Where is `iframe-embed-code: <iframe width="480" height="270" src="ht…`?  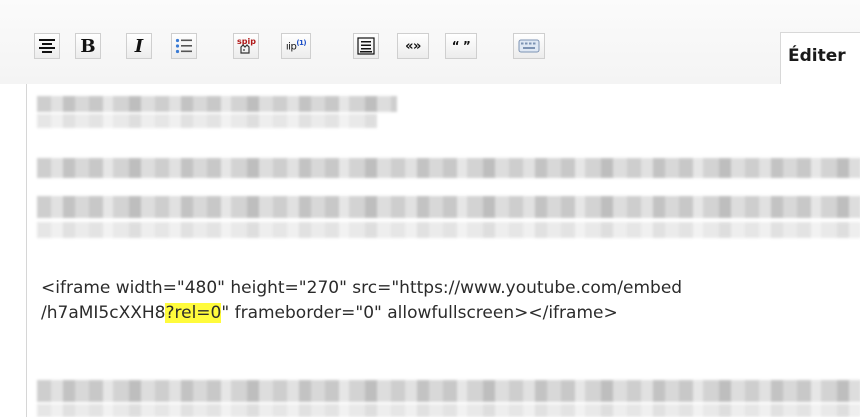
iframe-embed-code: <iframe width="480" height="270" src="ht… is located at coordinates (448, 301).